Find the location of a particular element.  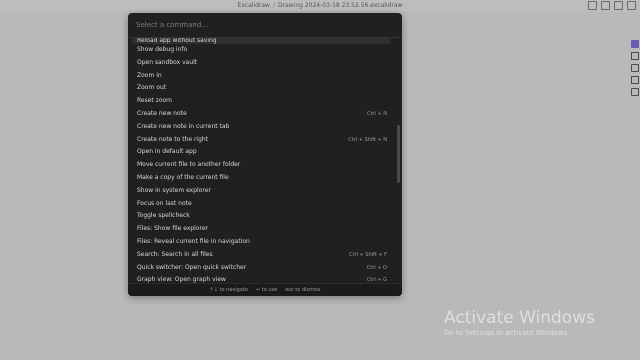

command-item: Create note to the right Ctrl + Shift + N is located at coordinates (261, 140).